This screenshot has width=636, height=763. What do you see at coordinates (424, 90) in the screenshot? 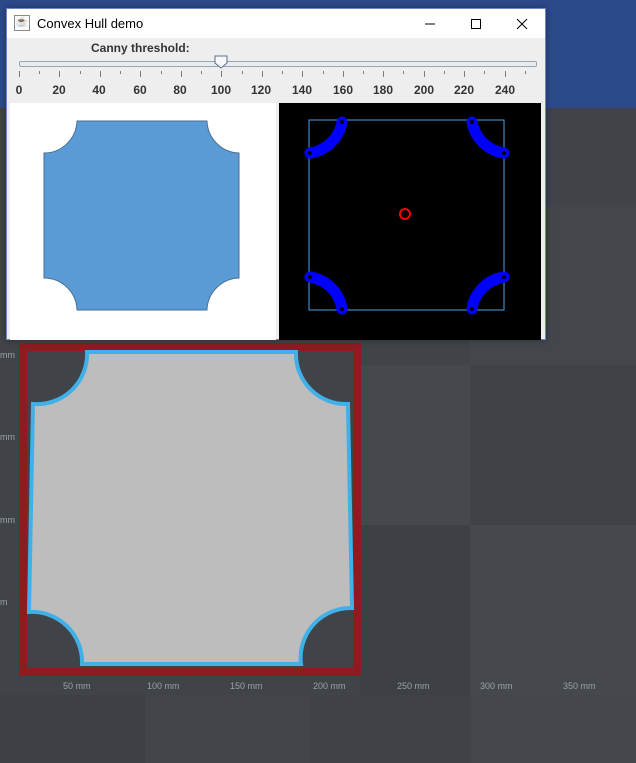
I see `tick-label: 200` at bounding box center [424, 90].